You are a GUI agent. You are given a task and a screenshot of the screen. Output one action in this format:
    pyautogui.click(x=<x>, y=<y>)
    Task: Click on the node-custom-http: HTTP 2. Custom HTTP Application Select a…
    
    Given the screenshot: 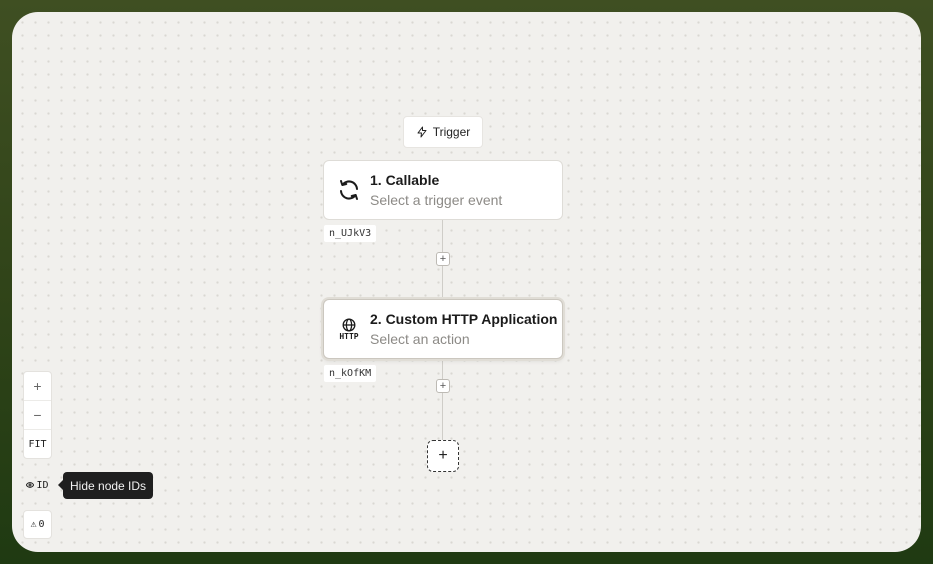 What is the action you would take?
    pyautogui.click(x=443, y=329)
    